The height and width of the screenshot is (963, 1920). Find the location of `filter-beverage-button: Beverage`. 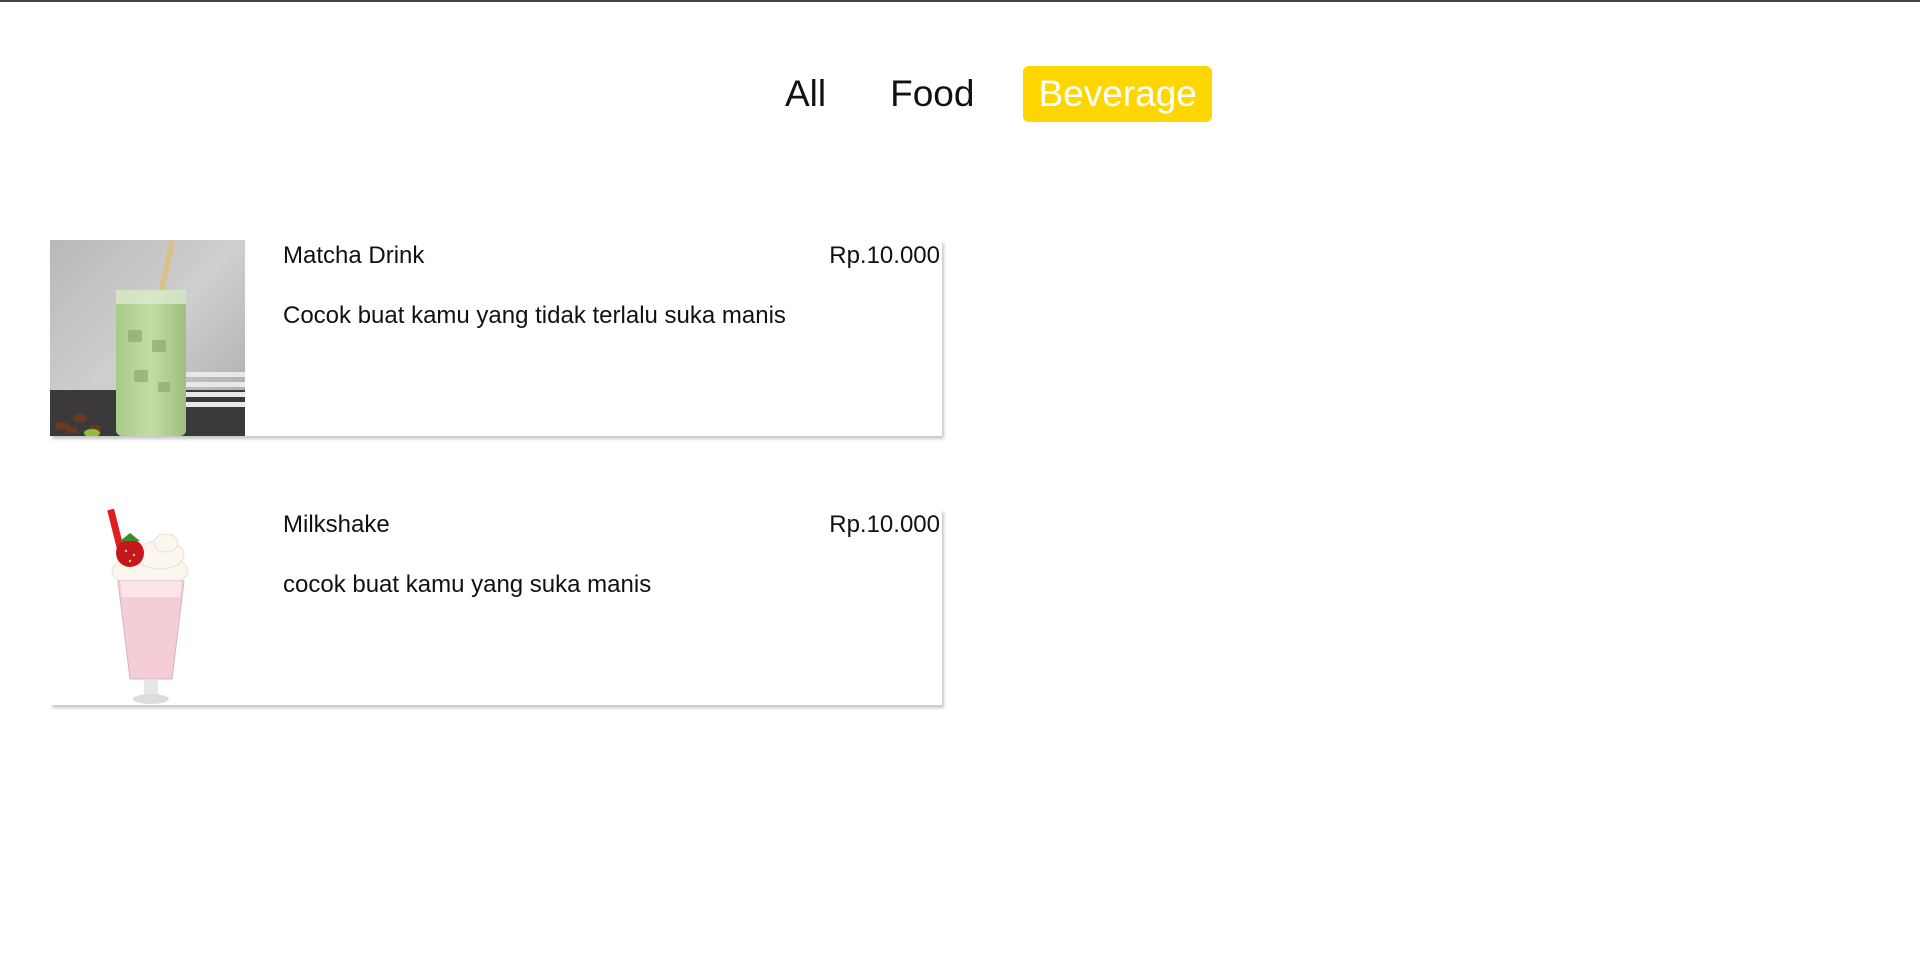

filter-beverage-button: Beverage is located at coordinates (1117, 94).